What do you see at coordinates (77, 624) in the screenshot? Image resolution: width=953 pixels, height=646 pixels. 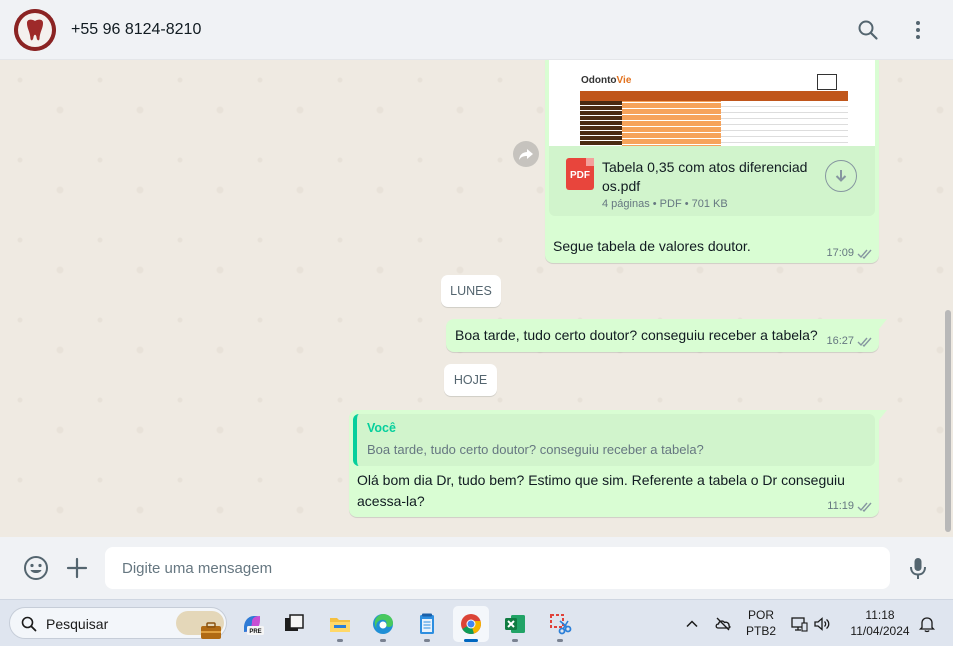 I see `search-label: Pesquisar` at bounding box center [77, 624].